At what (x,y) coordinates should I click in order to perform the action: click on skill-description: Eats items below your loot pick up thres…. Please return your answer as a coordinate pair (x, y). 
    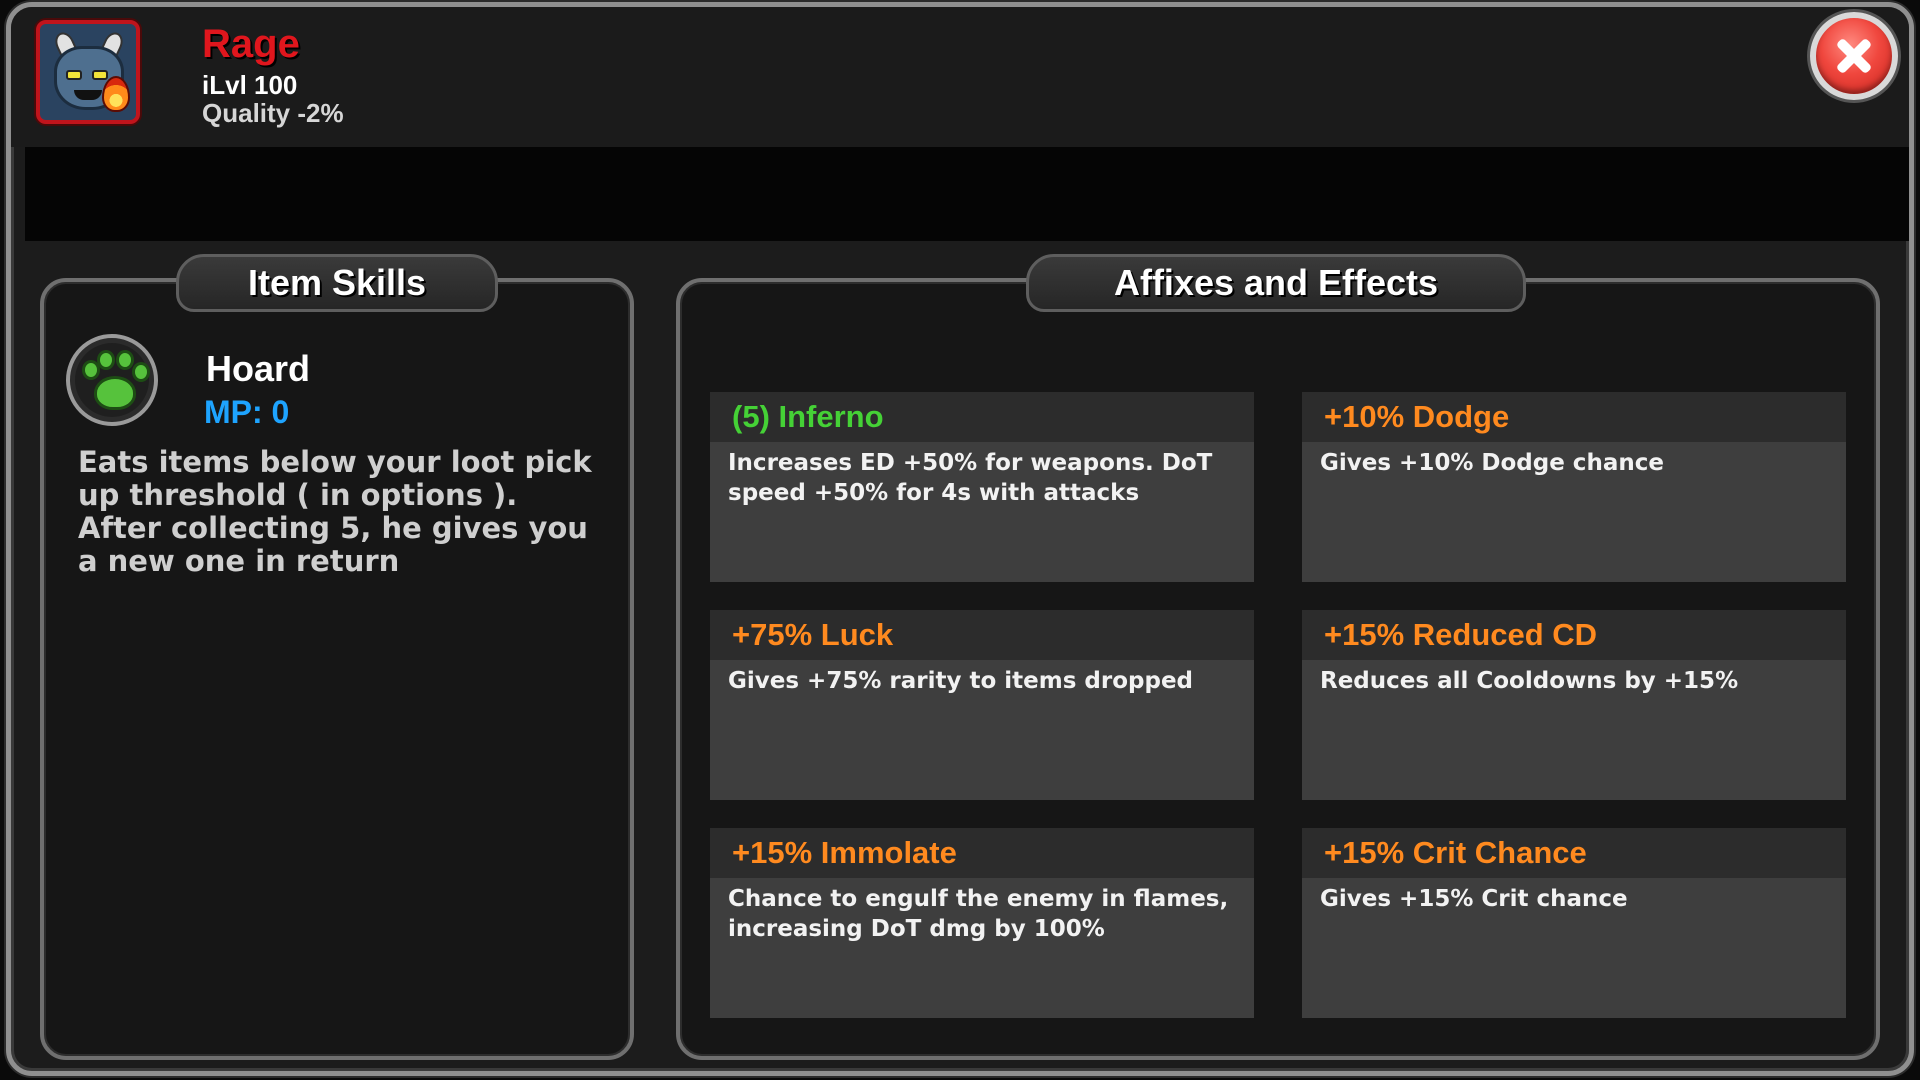
    Looking at the image, I should click on (335, 511).